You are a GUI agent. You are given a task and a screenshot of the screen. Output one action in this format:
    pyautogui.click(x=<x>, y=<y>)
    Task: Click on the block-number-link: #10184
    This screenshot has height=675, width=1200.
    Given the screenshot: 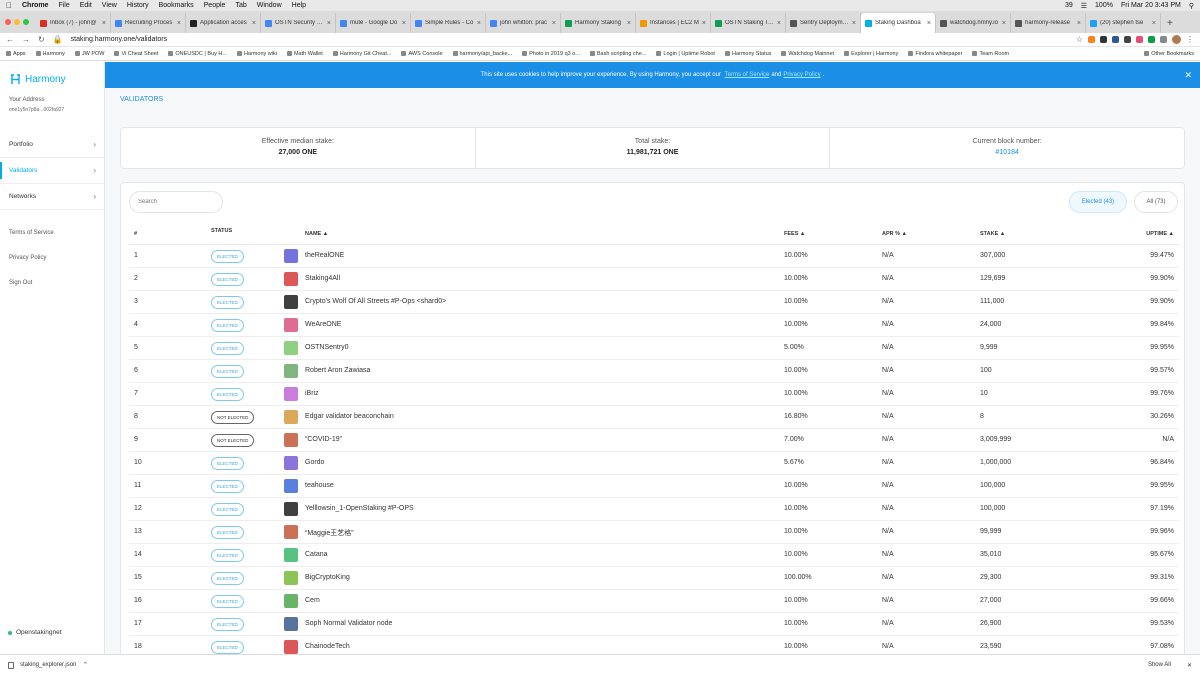 What is the action you would take?
    pyautogui.click(x=1007, y=152)
    